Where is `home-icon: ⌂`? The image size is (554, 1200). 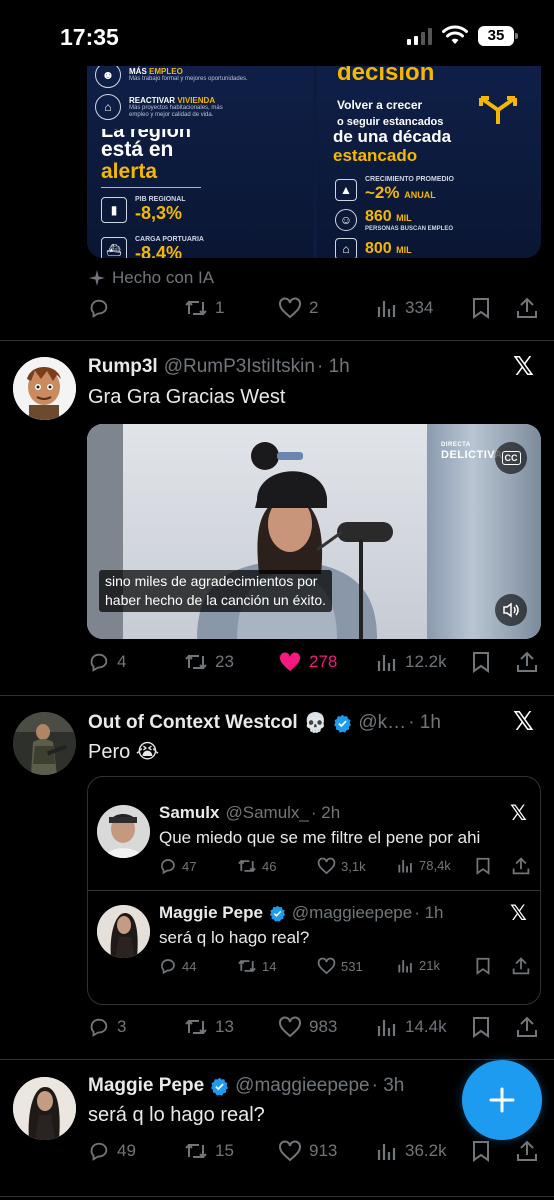 home-icon: ⌂ is located at coordinates (346, 248).